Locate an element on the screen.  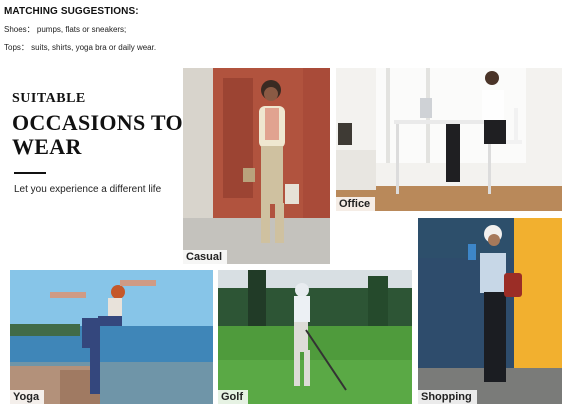
suggestions-heading: MATCHING SUGGESTIONS: is located at coordinates (71, 11).